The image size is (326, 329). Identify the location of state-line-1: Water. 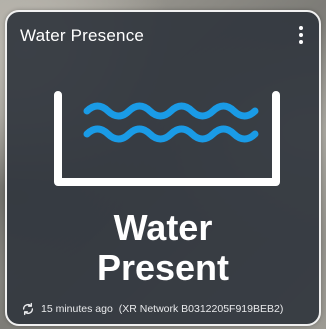
(163, 227).